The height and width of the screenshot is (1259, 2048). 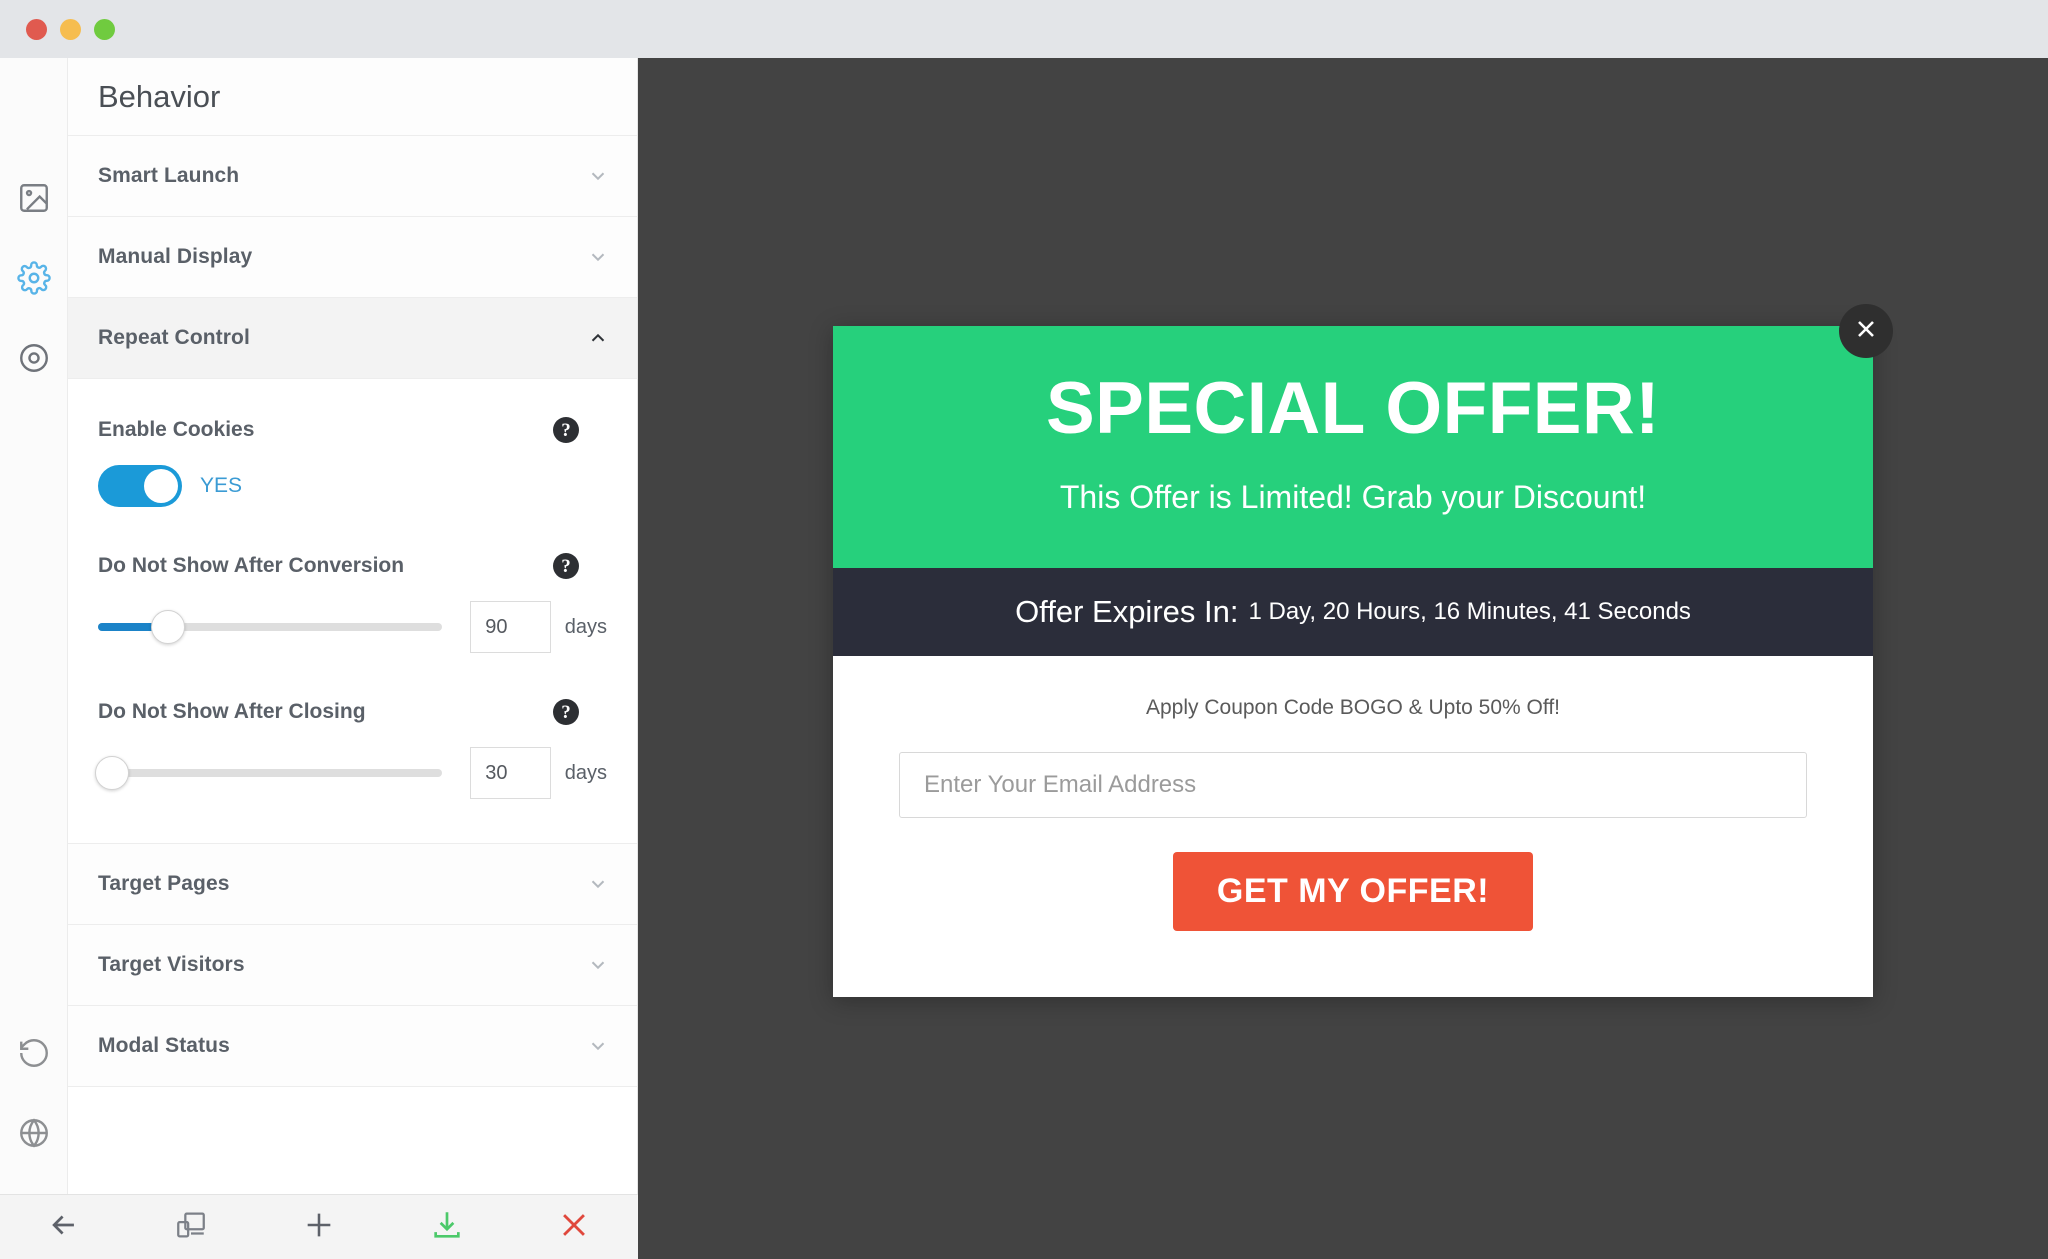 I want to click on toolbar-responsive-button, so click(x=192, y=1227).